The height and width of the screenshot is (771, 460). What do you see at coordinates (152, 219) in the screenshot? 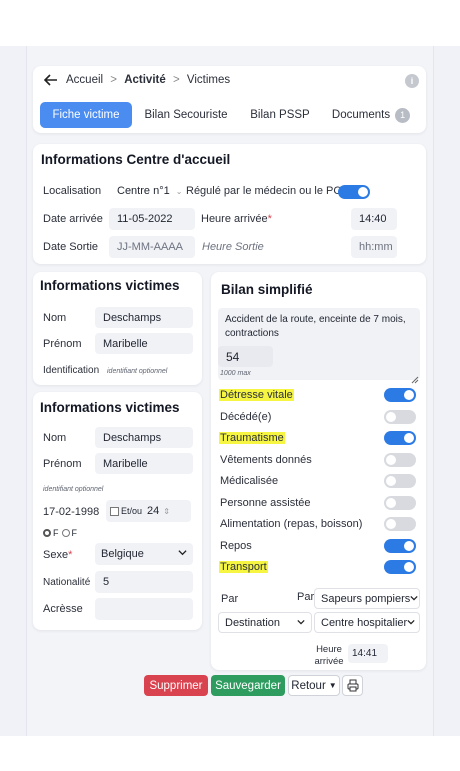
I see `date-arrivee-field: 11-05-2022` at bounding box center [152, 219].